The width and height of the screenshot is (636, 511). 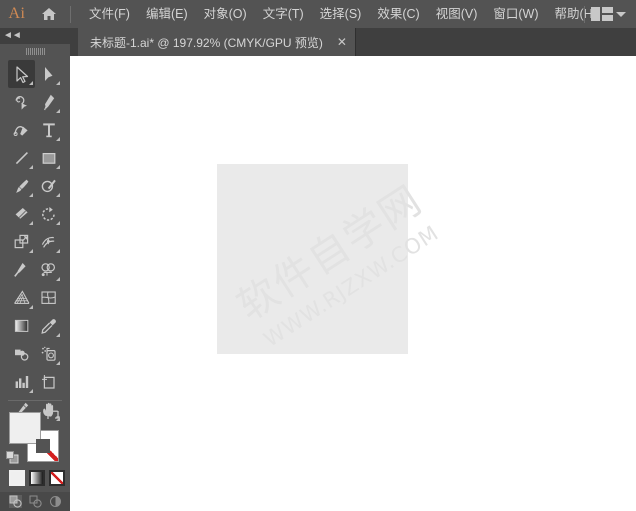 I want to click on draw-normal, so click(x=15, y=501).